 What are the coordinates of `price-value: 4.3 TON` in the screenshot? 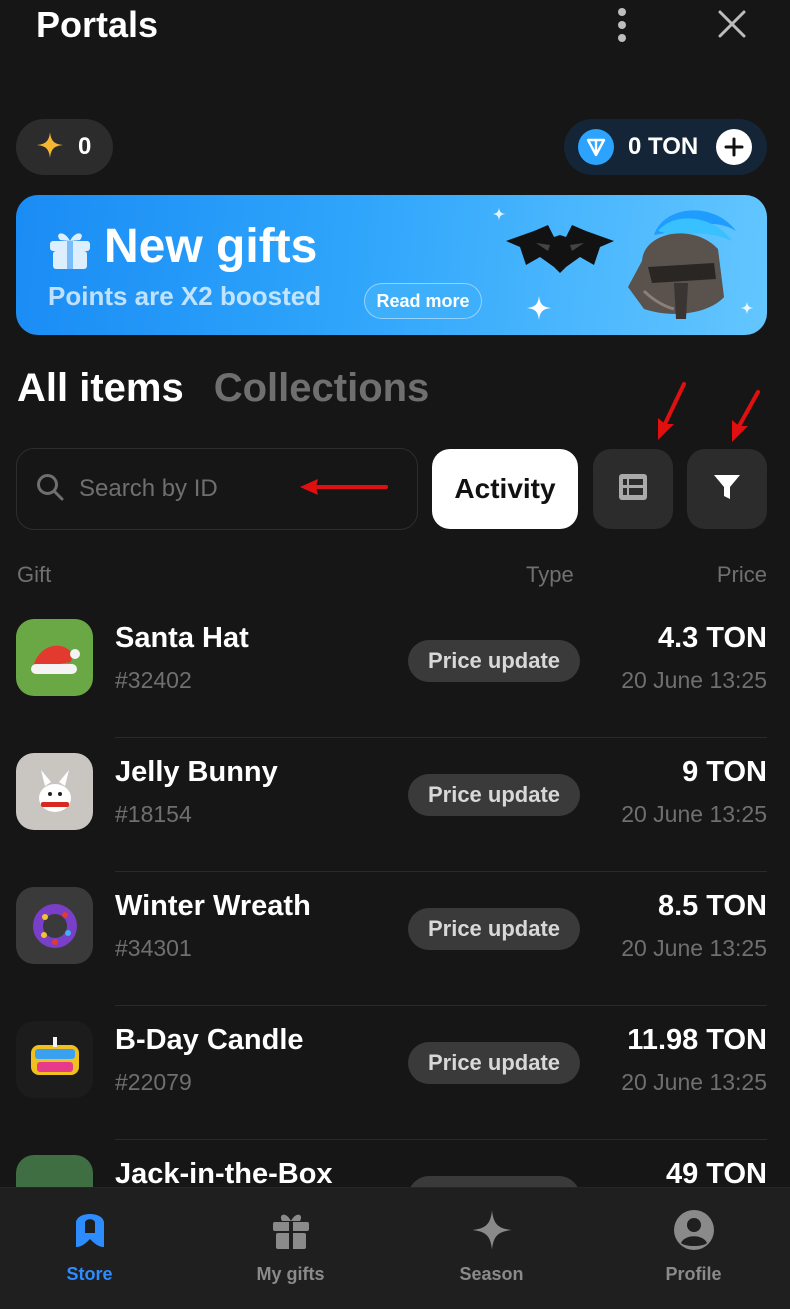 It's located at (712, 638).